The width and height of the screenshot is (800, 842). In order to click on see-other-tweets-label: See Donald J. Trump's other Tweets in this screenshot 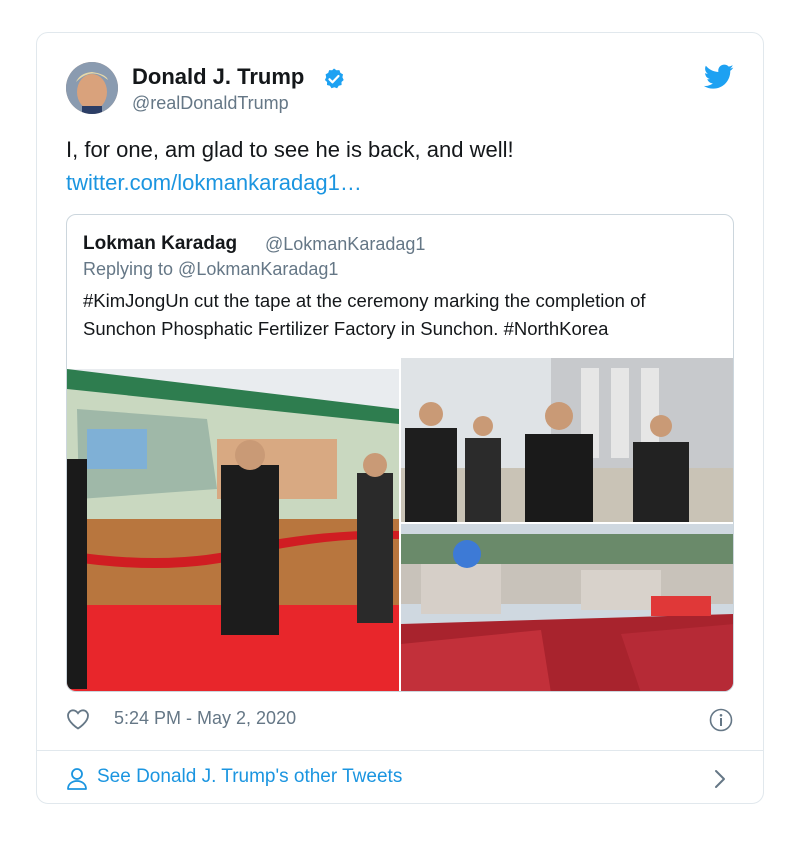, I will do `click(250, 776)`.